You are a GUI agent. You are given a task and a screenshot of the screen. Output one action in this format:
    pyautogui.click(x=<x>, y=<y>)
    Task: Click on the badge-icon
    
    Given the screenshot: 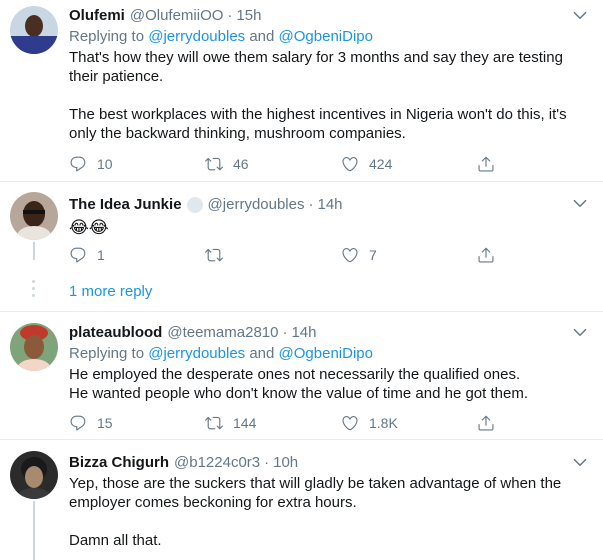 What is the action you would take?
    pyautogui.click(x=194, y=205)
    